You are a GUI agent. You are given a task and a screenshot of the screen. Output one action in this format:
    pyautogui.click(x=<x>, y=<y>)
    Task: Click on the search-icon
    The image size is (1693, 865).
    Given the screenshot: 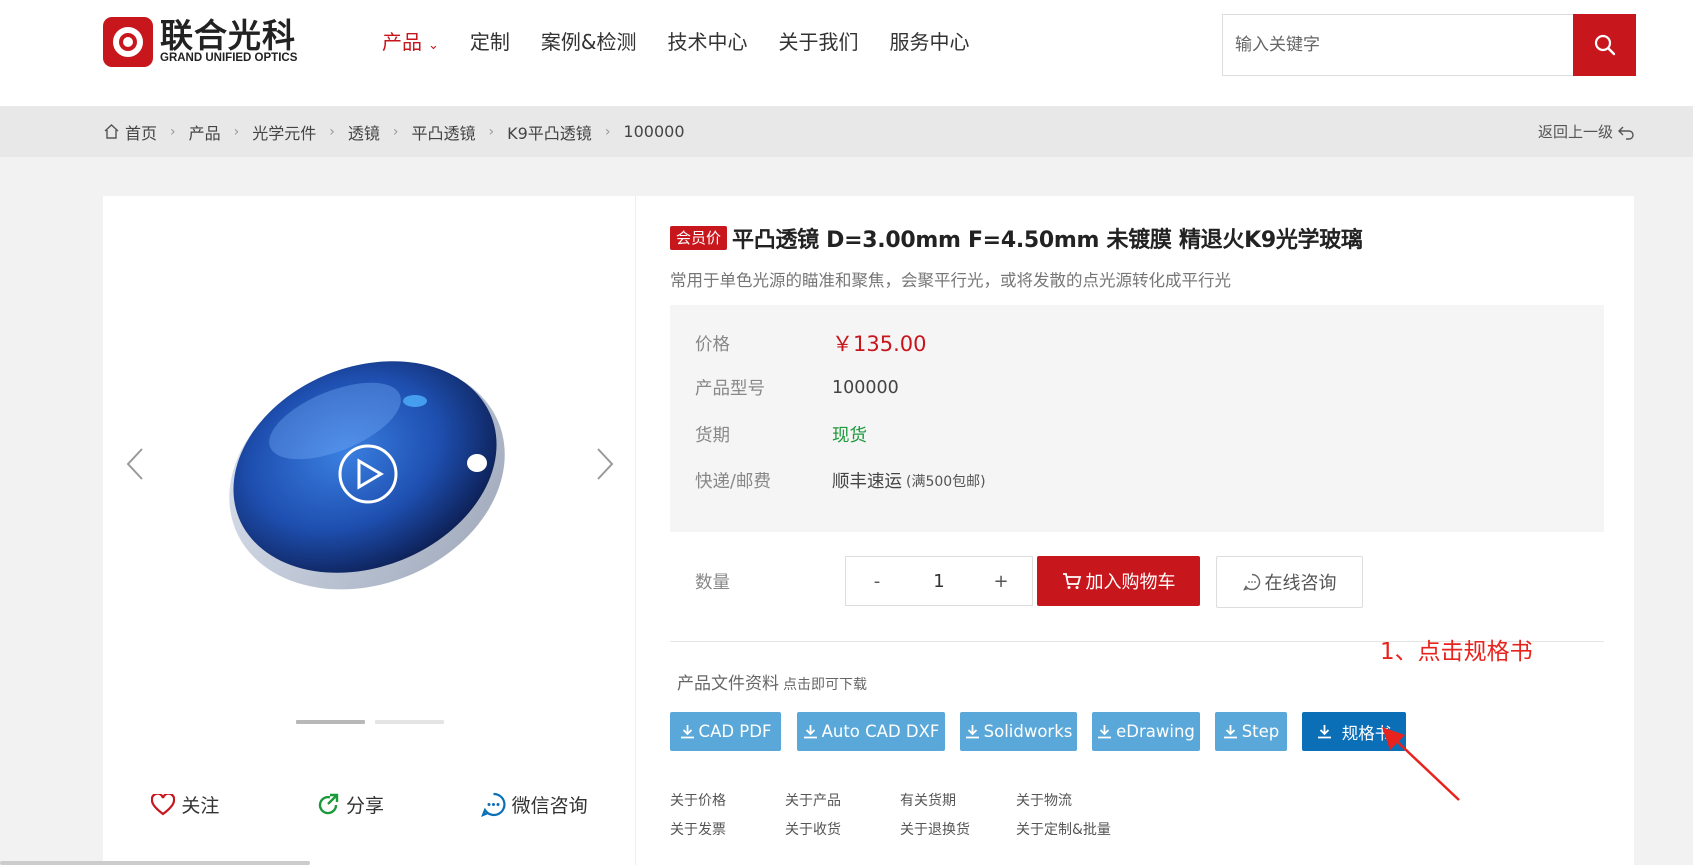 What is the action you would take?
    pyautogui.click(x=1604, y=45)
    